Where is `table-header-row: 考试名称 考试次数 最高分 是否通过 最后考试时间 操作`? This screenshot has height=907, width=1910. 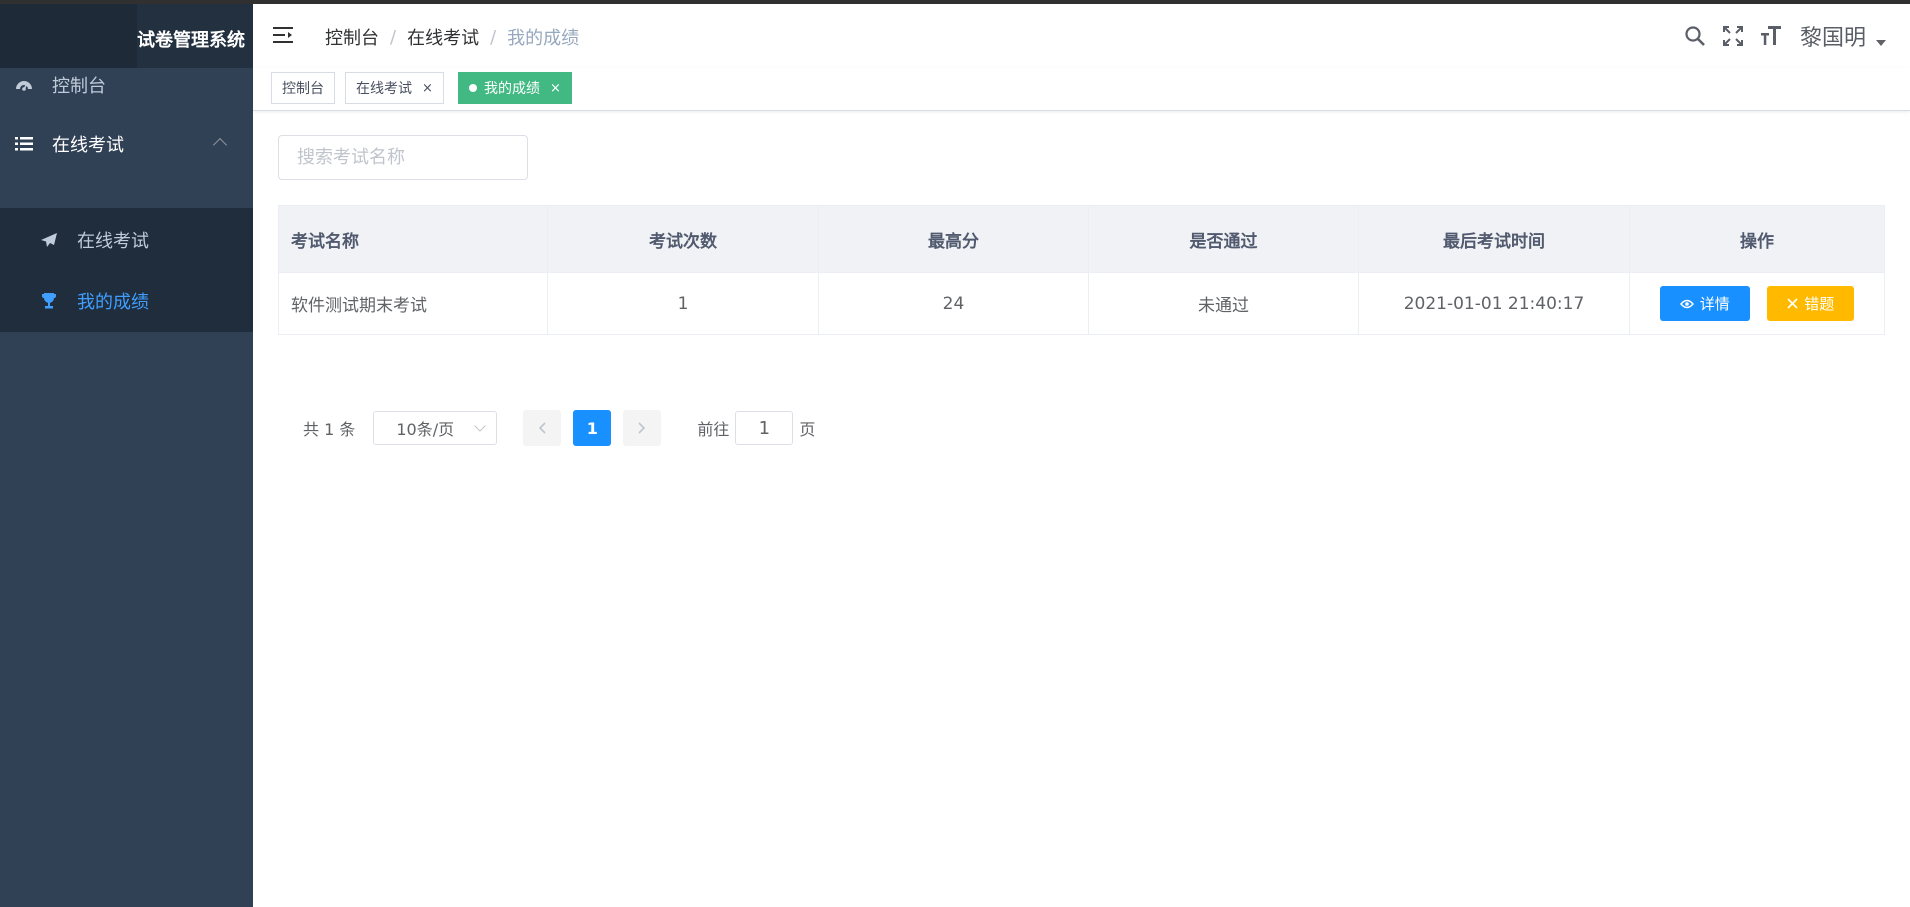
table-header-row: 考试名称 考试次数 最高分 是否通过 最后考试时间 操作 is located at coordinates (1081, 239).